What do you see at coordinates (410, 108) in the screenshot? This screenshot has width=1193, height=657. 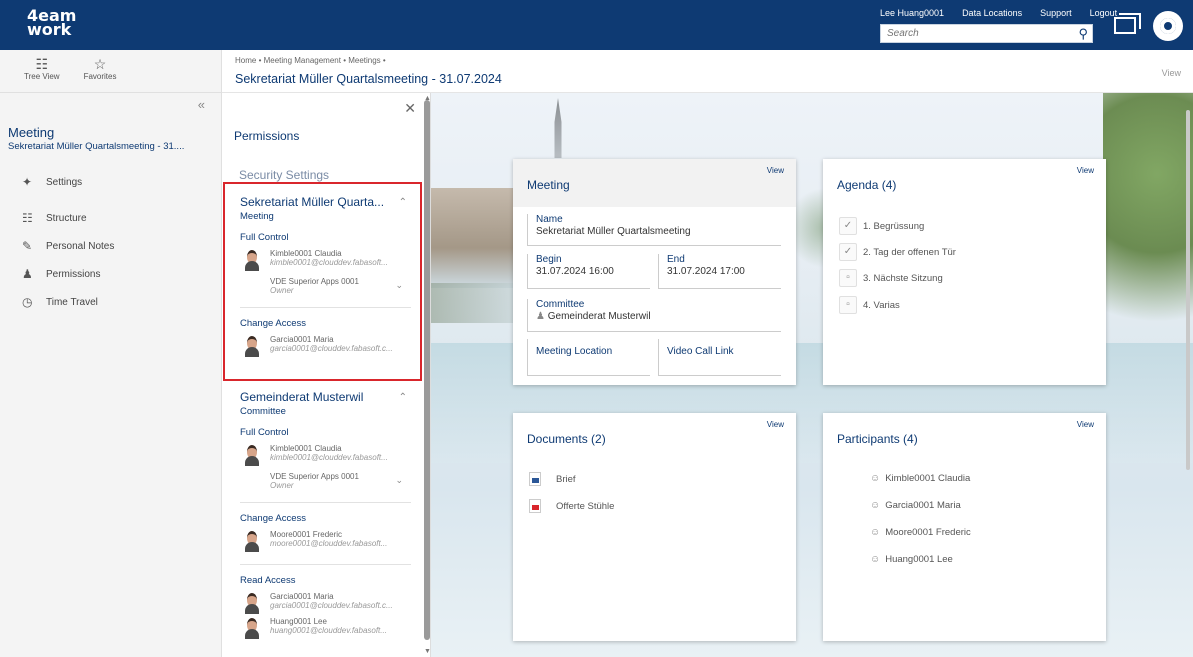 I see `close-icon: ✕` at bounding box center [410, 108].